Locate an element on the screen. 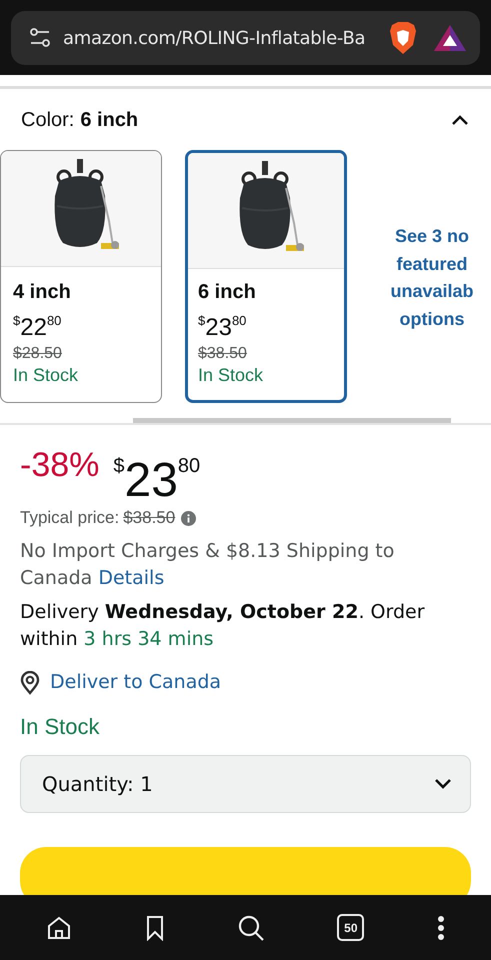 This screenshot has height=960, width=491. search-icon is located at coordinates (250, 928).